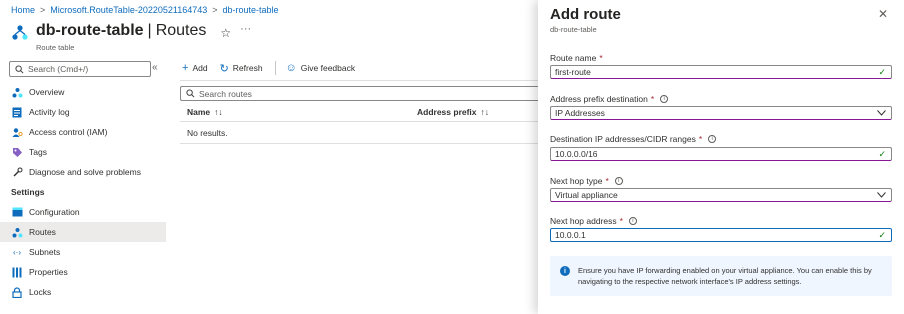  I want to click on add-button: + Add, so click(195, 68).